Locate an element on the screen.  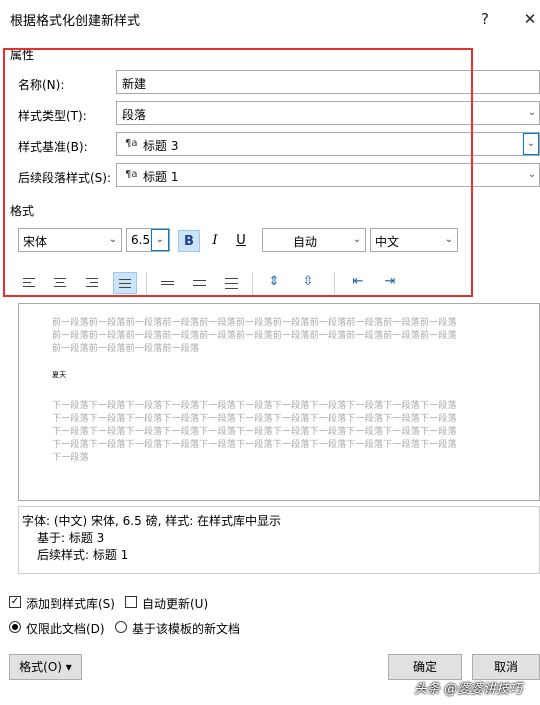
only-this-document-label: 仅限此文档(D) is located at coordinates (65, 629).